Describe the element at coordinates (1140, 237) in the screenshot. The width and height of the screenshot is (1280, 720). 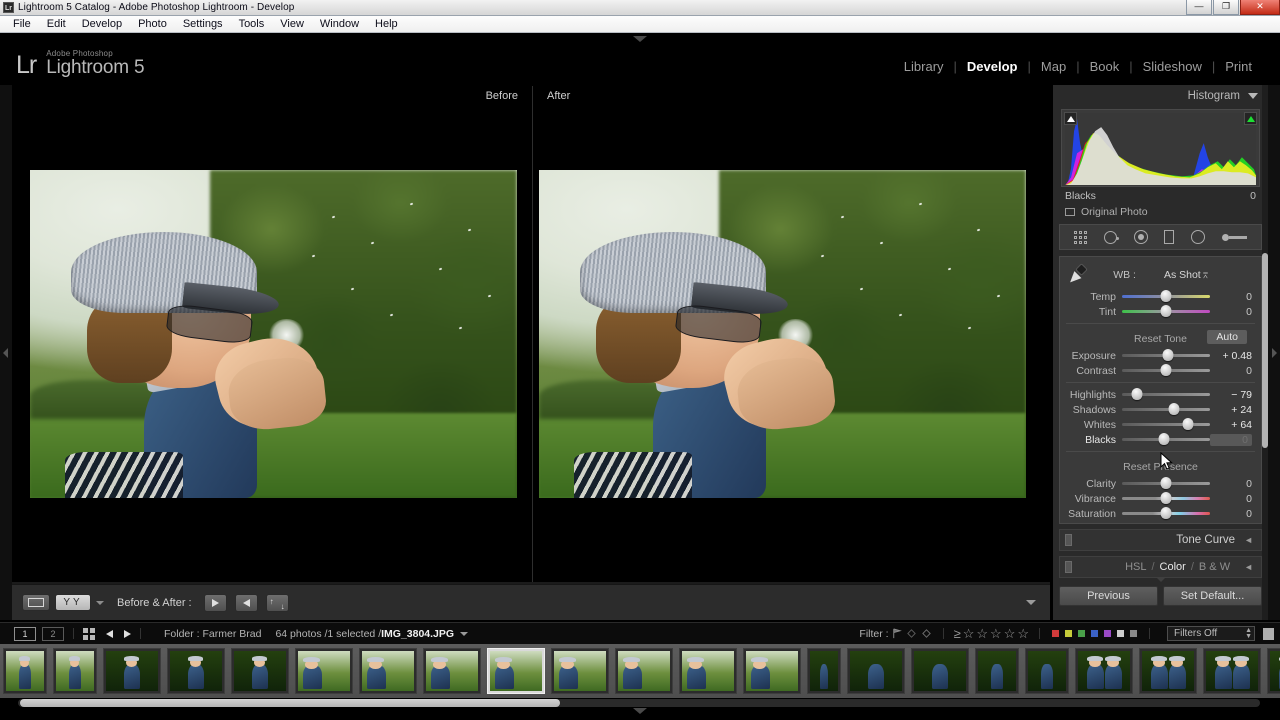
I see `red-eye-correction-icon` at that location.